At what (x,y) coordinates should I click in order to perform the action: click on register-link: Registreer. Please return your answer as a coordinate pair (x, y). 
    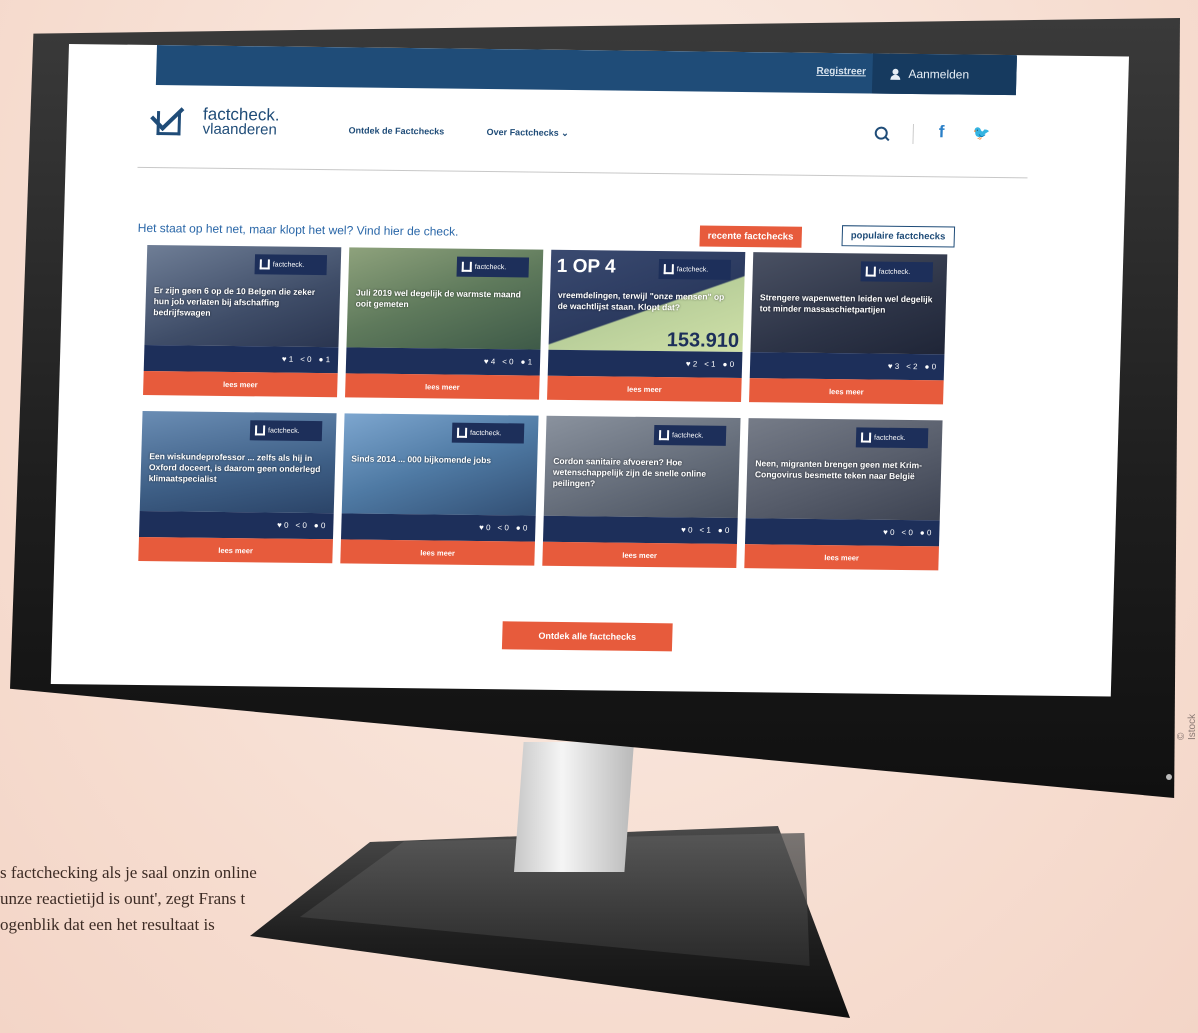
    Looking at the image, I should click on (841, 72).